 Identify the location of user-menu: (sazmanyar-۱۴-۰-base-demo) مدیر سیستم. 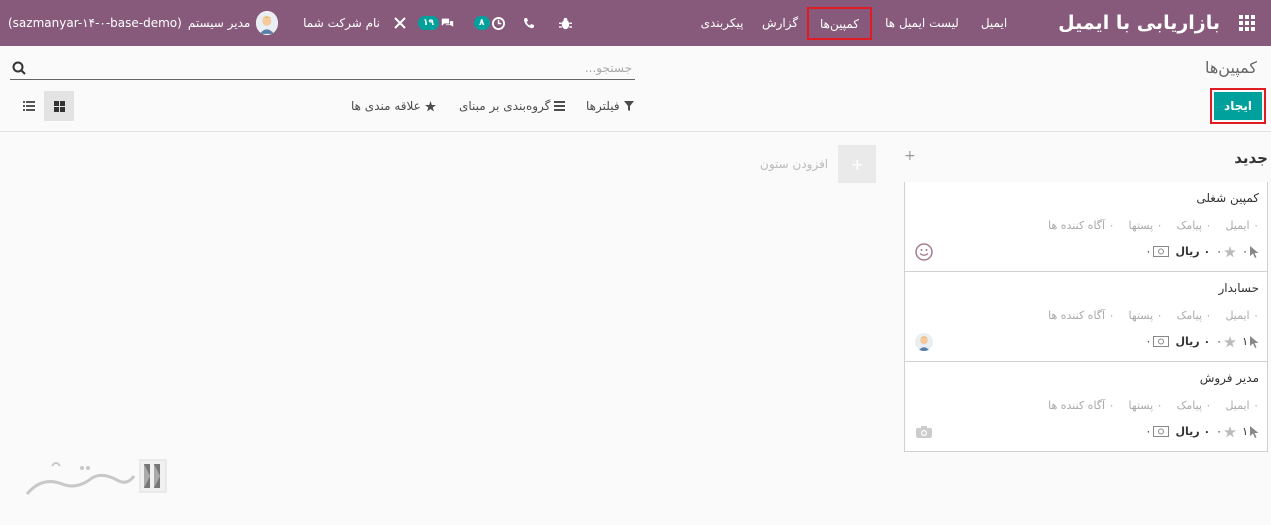
(143, 23).